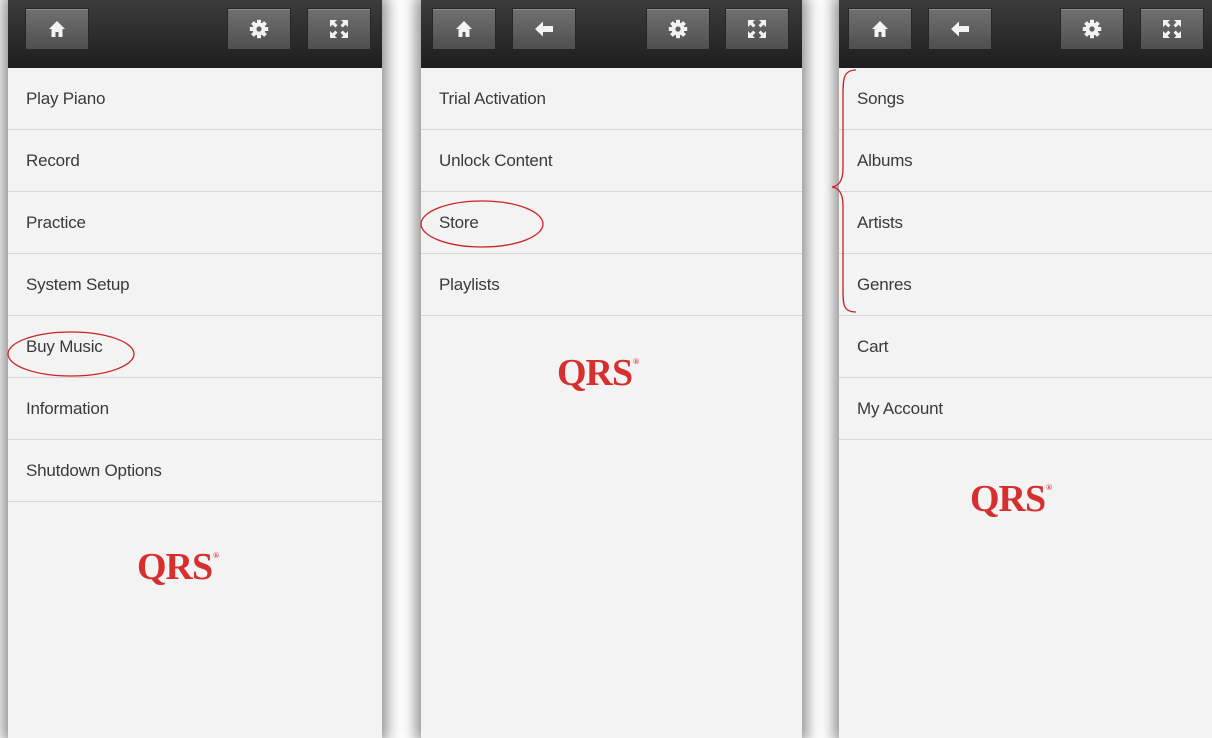 Image resolution: width=1212 pixels, height=738 pixels. What do you see at coordinates (195, 161) in the screenshot?
I see `menu-item-record: Record` at bounding box center [195, 161].